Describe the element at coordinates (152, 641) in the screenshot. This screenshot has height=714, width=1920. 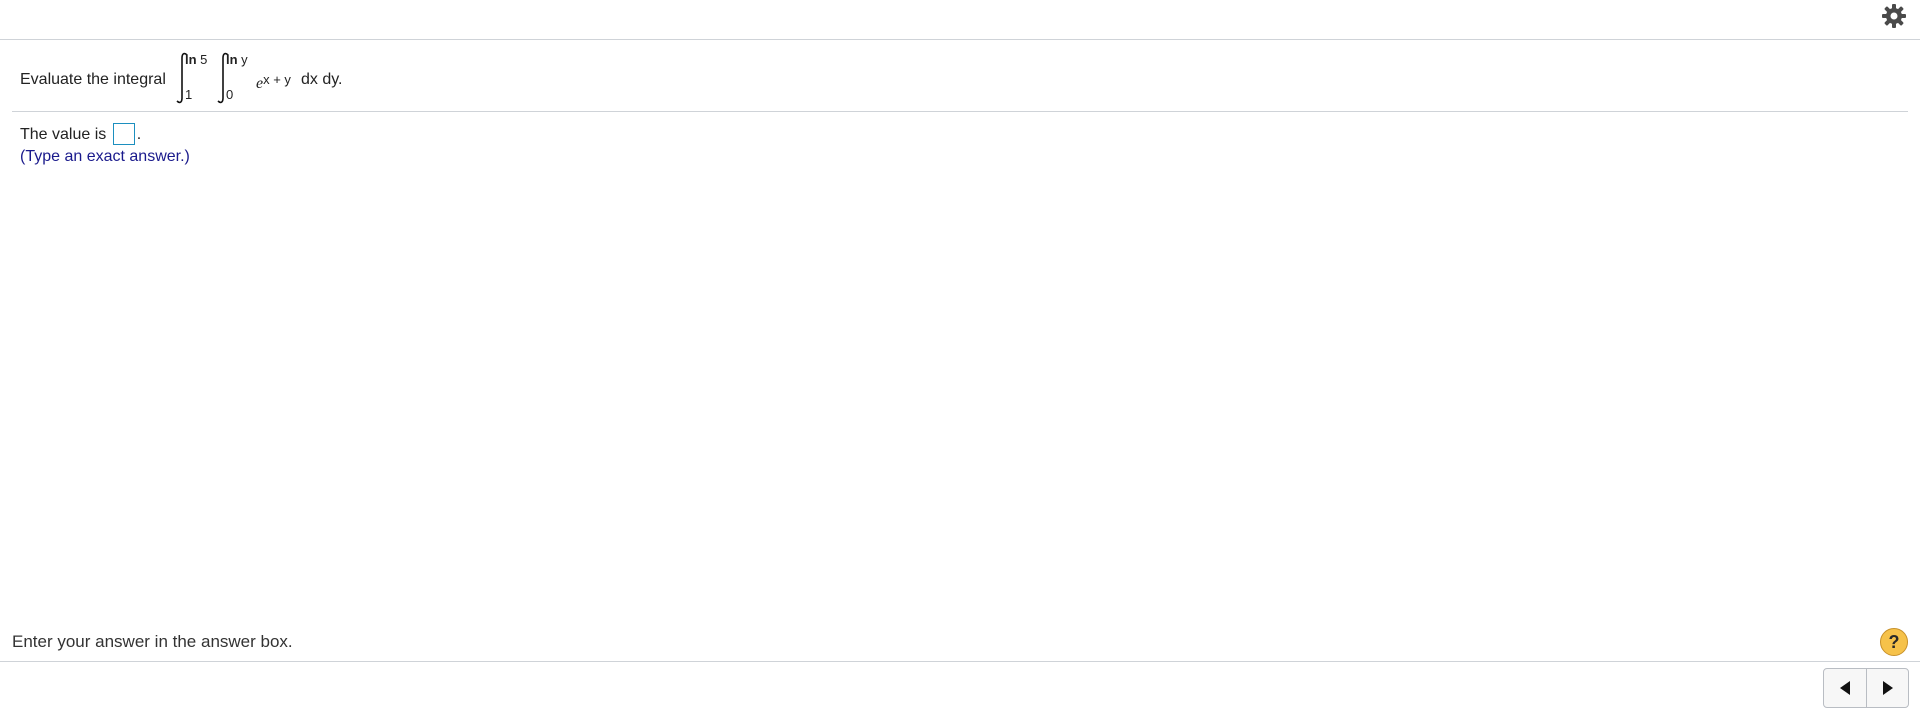
I see `instruction-text: Enter your answer in the answer box.` at that location.